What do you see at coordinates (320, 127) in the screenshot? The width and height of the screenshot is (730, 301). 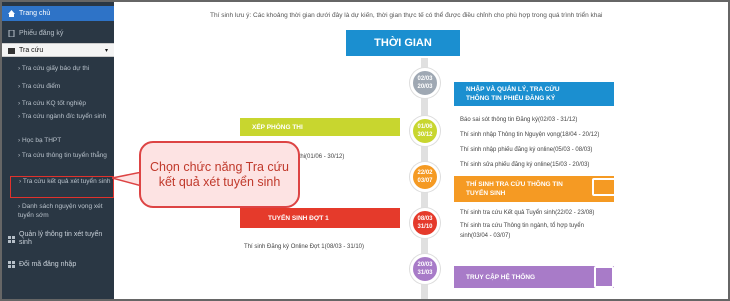 I see `banner-exam-room: XẾP PHÒNG THI` at bounding box center [320, 127].